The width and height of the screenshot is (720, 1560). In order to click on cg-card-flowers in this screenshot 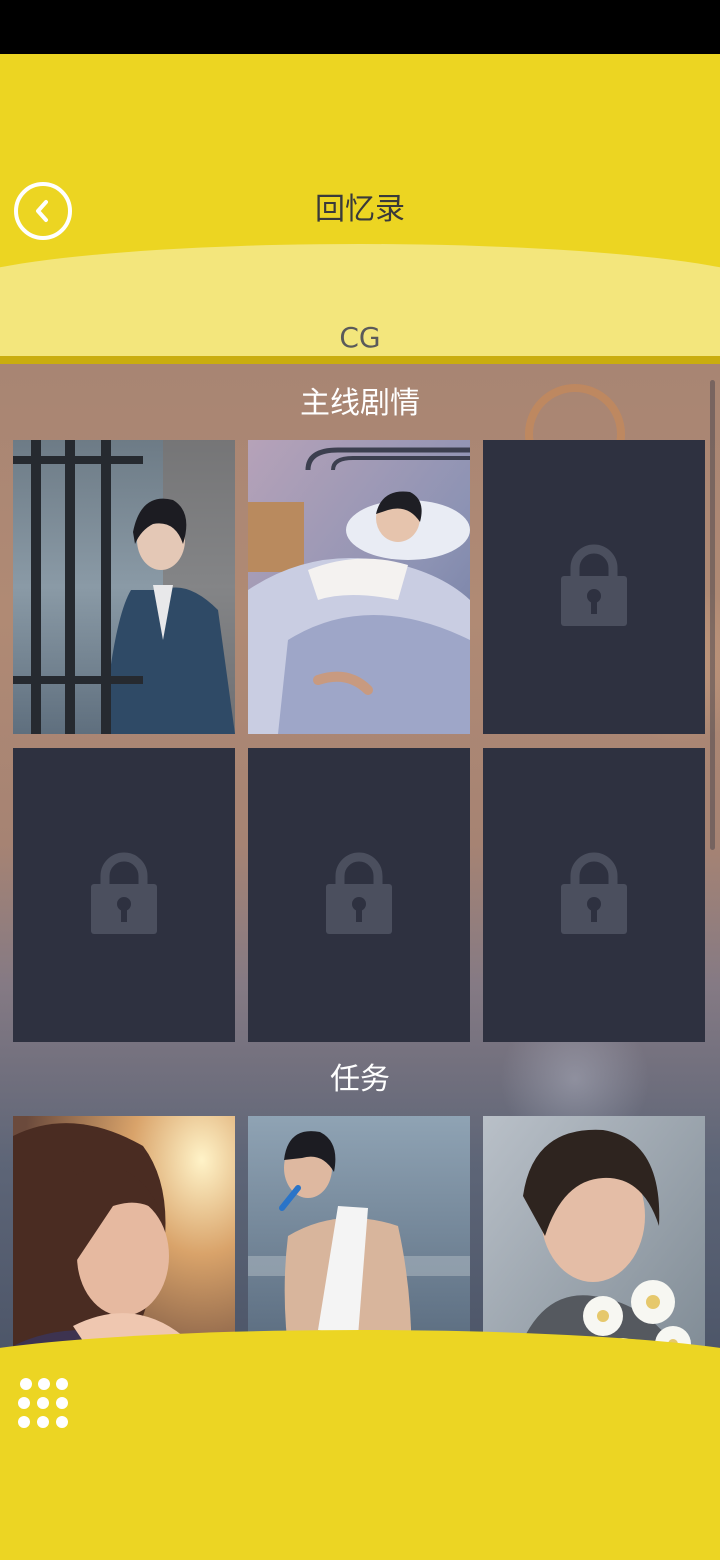, I will do `click(594, 1240)`.